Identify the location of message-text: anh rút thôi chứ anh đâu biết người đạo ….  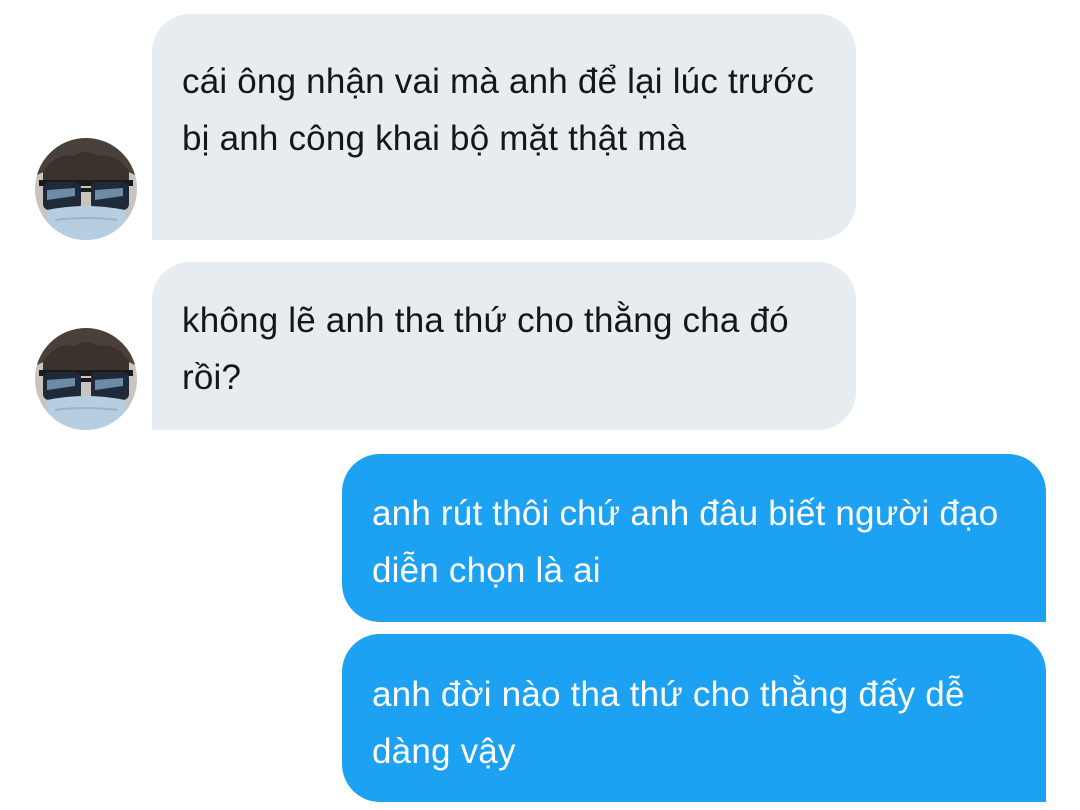
(685, 542).